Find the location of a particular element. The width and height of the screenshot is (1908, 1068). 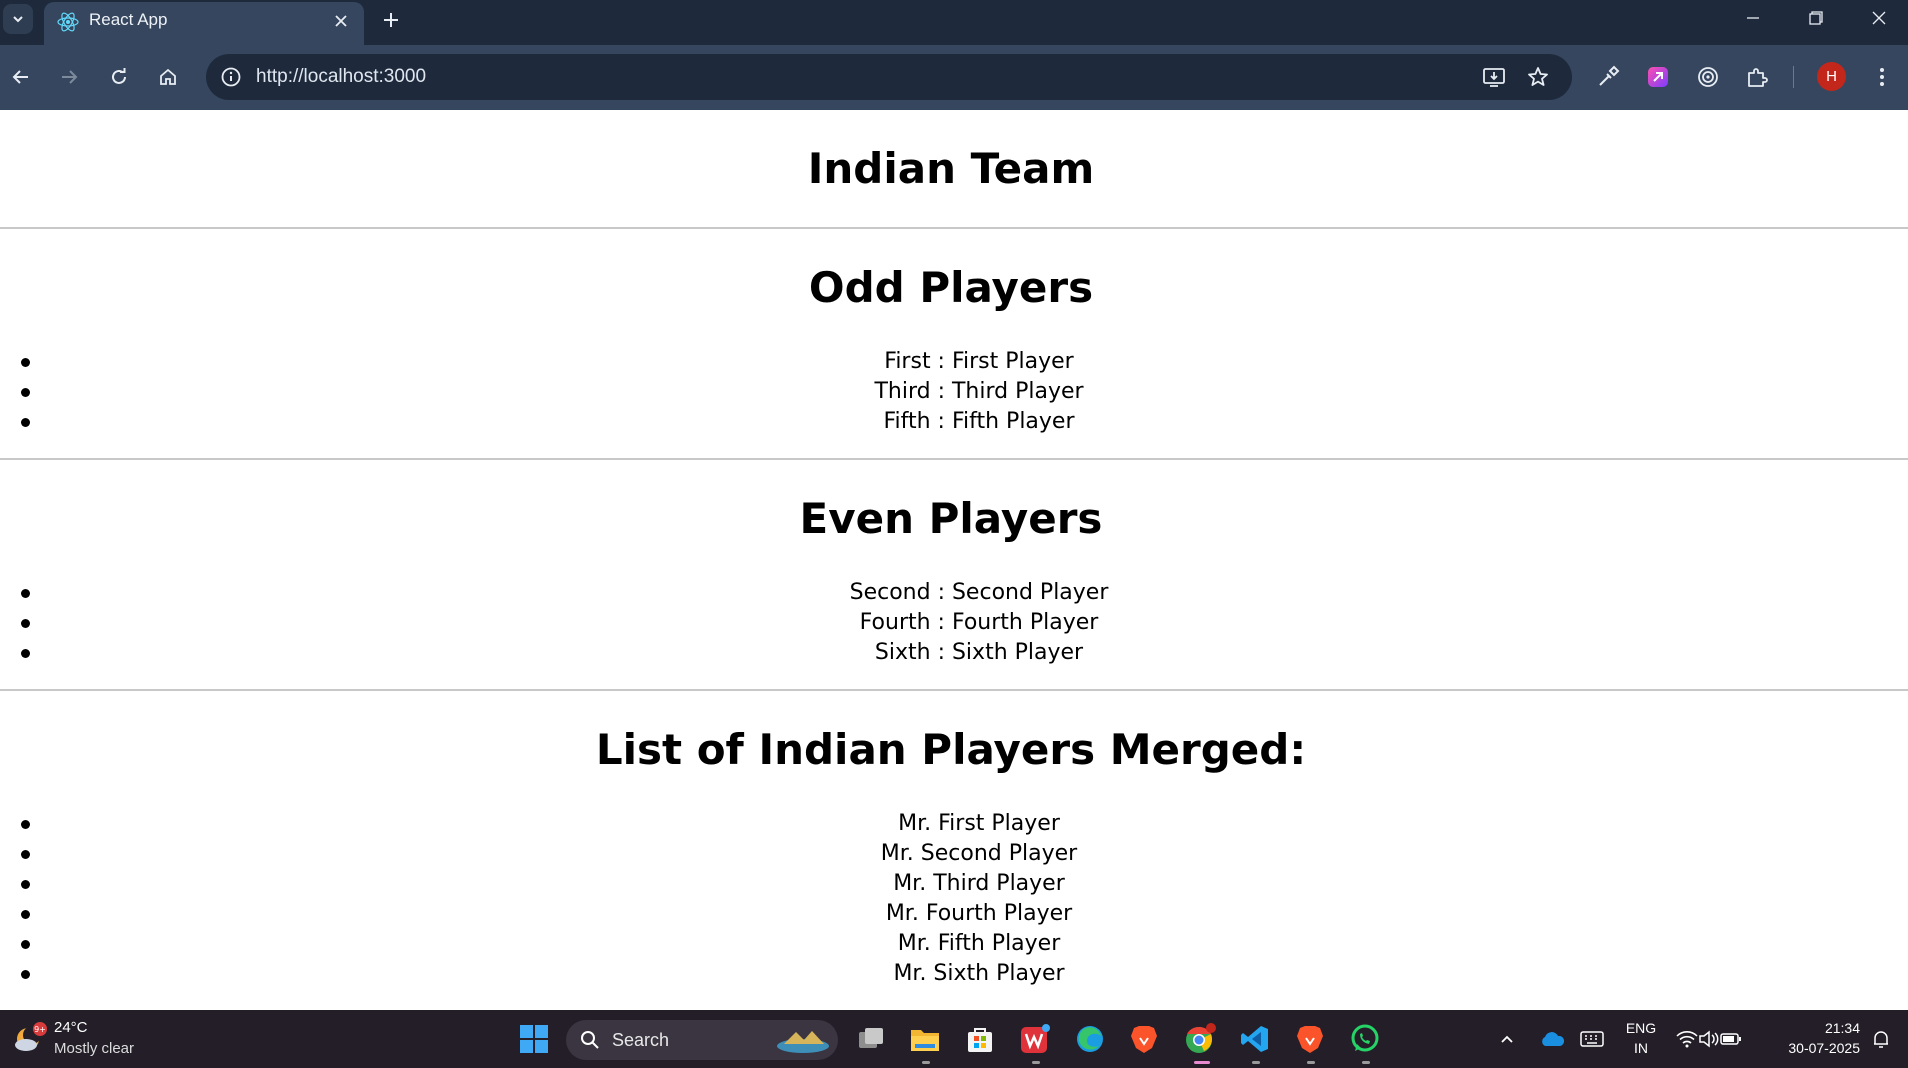

windows-icon is located at coordinates (534, 1039).